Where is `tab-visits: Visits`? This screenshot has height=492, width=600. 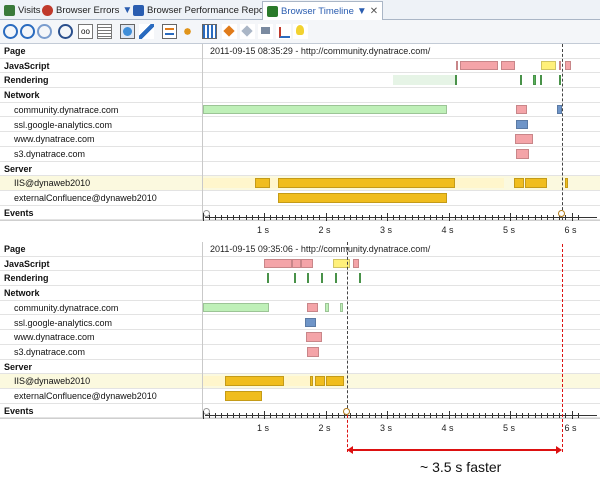
tab-visits: Visits is located at coordinates (22, 10).